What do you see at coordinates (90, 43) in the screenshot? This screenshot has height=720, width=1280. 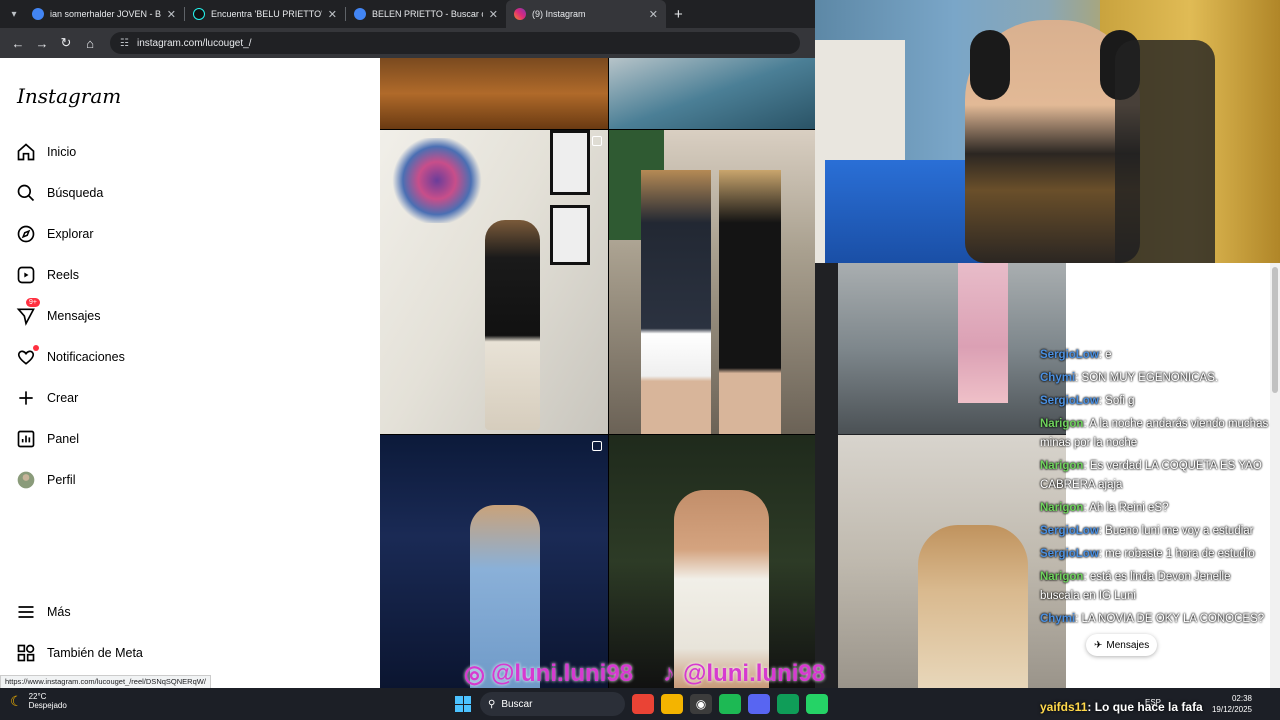 I see `home-icon: ⌂` at bounding box center [90, 43].